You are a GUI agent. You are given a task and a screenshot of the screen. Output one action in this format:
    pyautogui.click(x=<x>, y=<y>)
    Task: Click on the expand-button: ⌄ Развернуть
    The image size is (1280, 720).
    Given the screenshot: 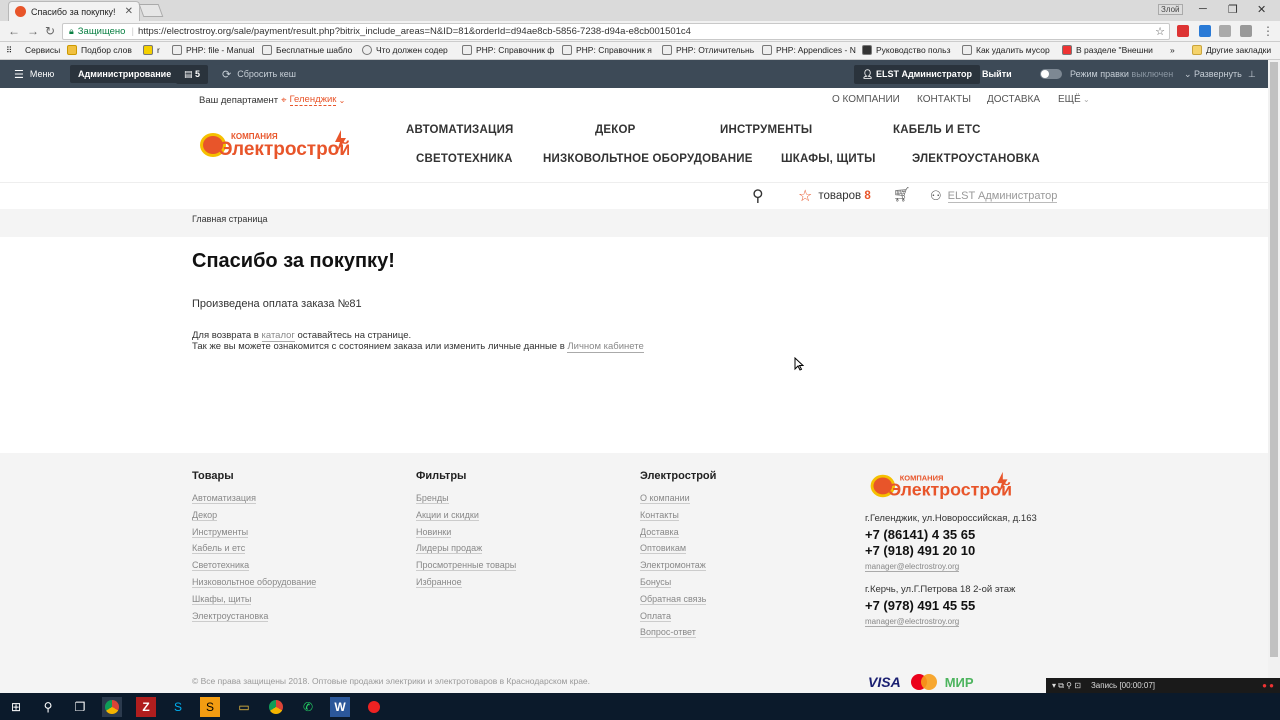 What is the action you would take?
    pyautogui.click(x=1213, y=74)
    